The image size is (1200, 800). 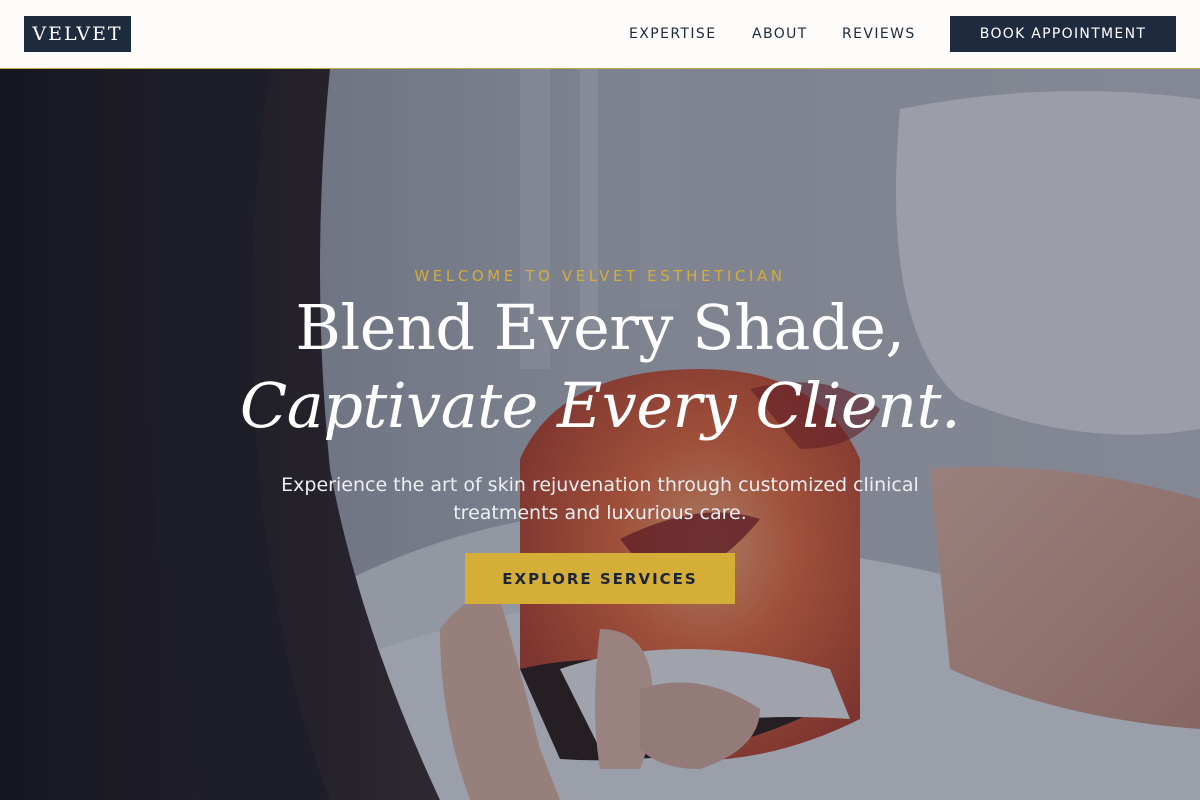 What do you see at coordinates (1063, 34) in the screenshot?
I see `book-appointment-button: BOOK APPOINTMENT` at bounding box center [1063, 34].